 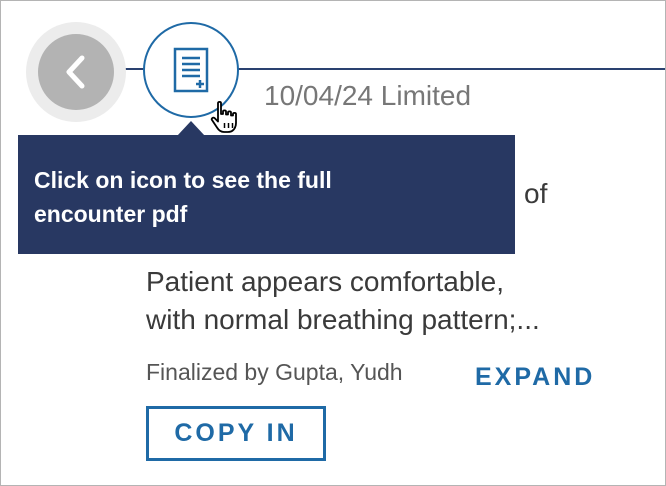 I want to click on chevron-left-icon, so click(x=75, y=72).